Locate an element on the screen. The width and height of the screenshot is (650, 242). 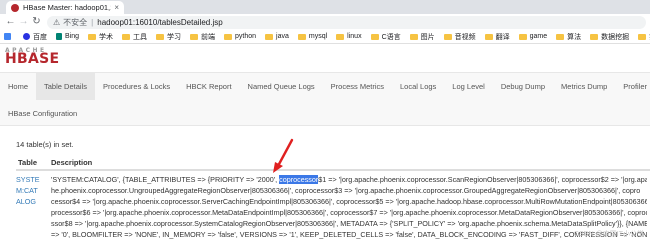
bookmark-item: Bing is located at coordinates (67, 36).